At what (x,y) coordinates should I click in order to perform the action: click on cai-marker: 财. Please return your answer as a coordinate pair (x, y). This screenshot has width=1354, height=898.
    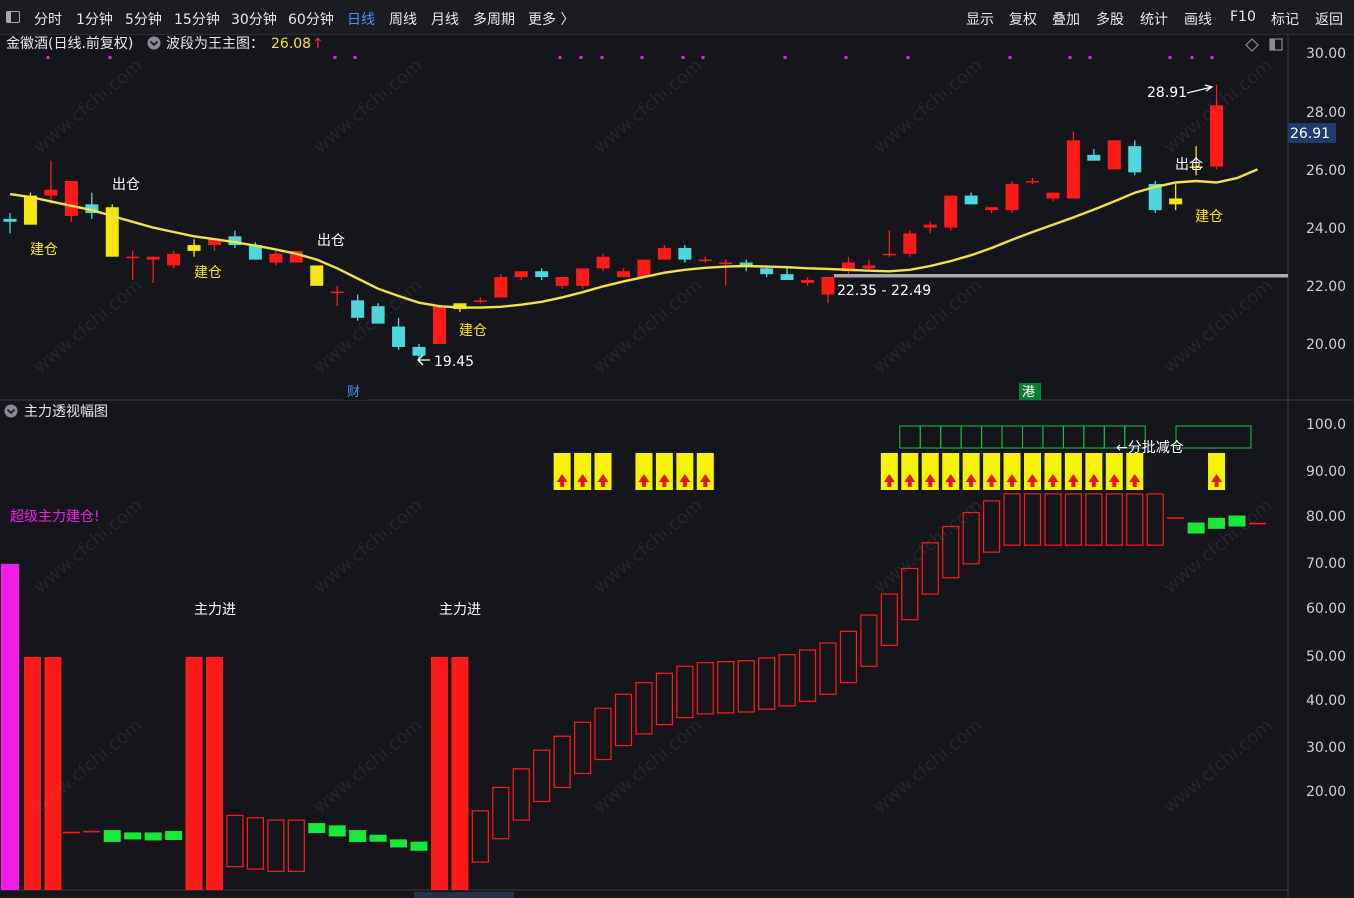
    Looking at the image, I should click on (353, 392).